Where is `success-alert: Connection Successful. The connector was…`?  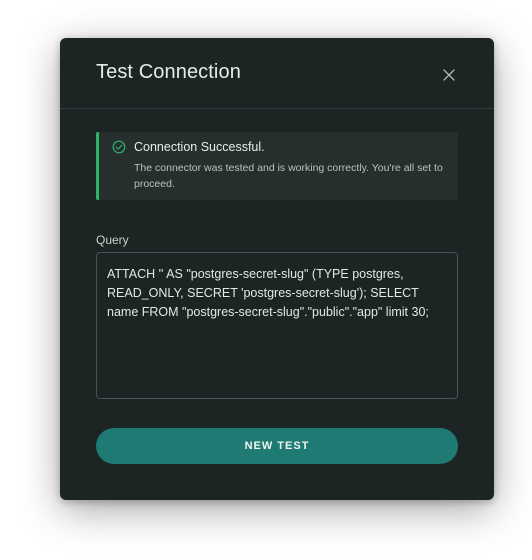 success-alert: Connection Successful. The connector was… is located at coordinates (277, 166).